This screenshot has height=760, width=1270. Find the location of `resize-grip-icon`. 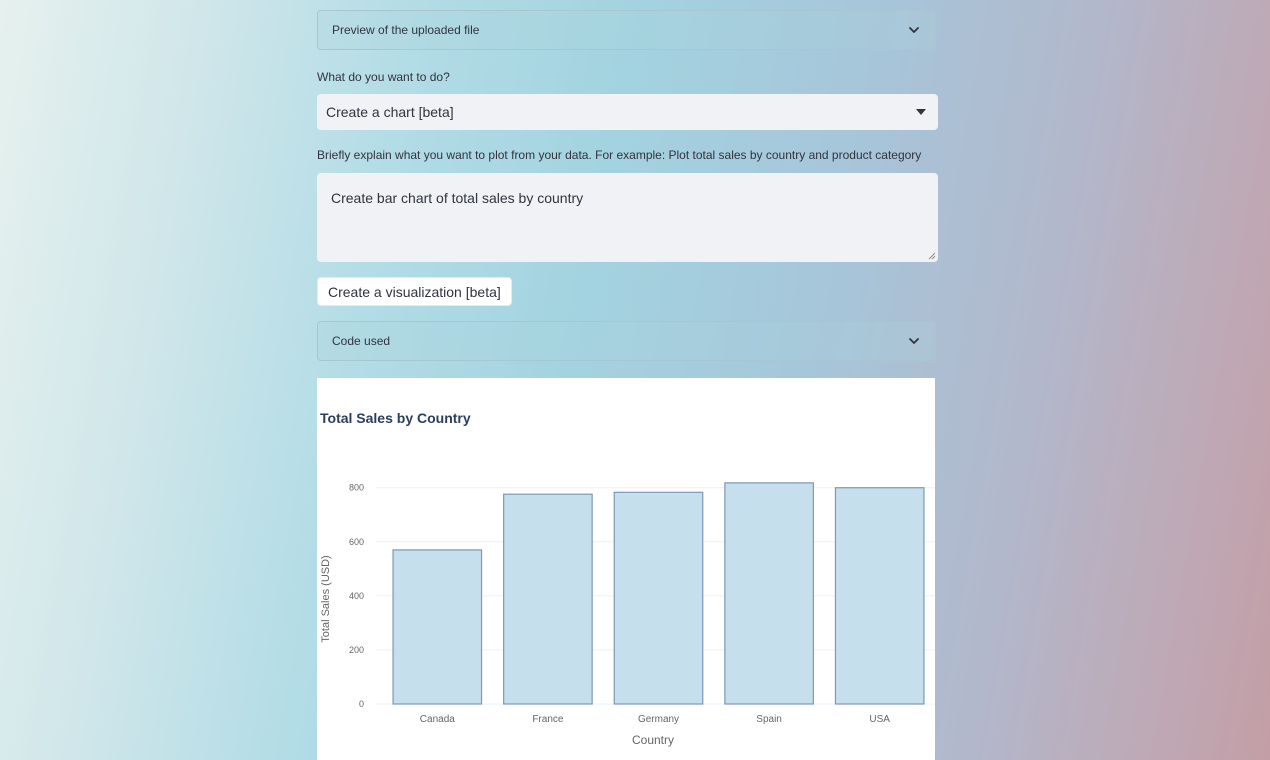

resize-grip-icon is located at coordinates (932, 256).